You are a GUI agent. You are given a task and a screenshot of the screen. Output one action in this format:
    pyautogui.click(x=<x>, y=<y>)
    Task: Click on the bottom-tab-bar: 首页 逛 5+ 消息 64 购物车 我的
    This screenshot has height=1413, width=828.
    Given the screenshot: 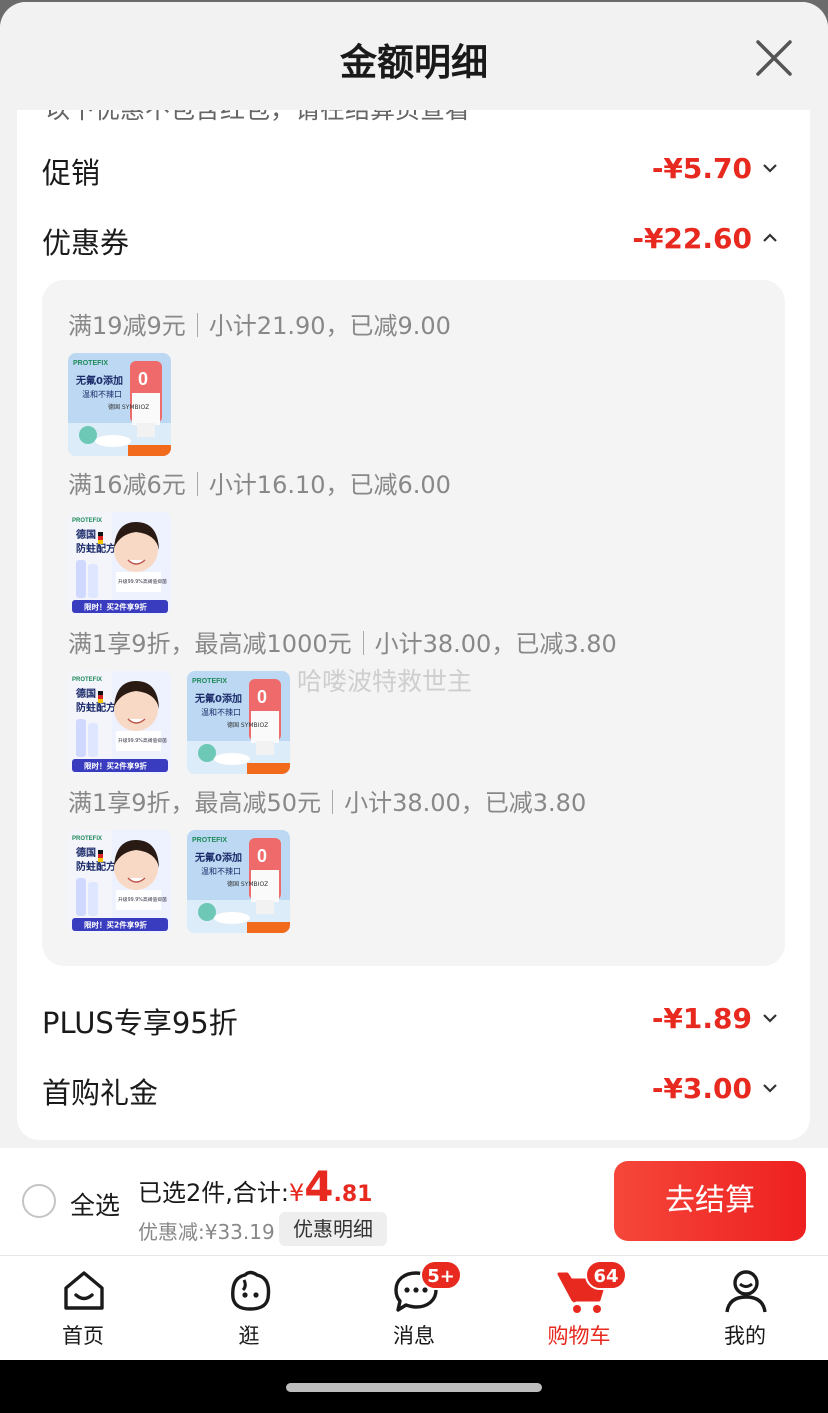 What is the action you would take?
    pyautogui.click(x=414, y=1307)
    